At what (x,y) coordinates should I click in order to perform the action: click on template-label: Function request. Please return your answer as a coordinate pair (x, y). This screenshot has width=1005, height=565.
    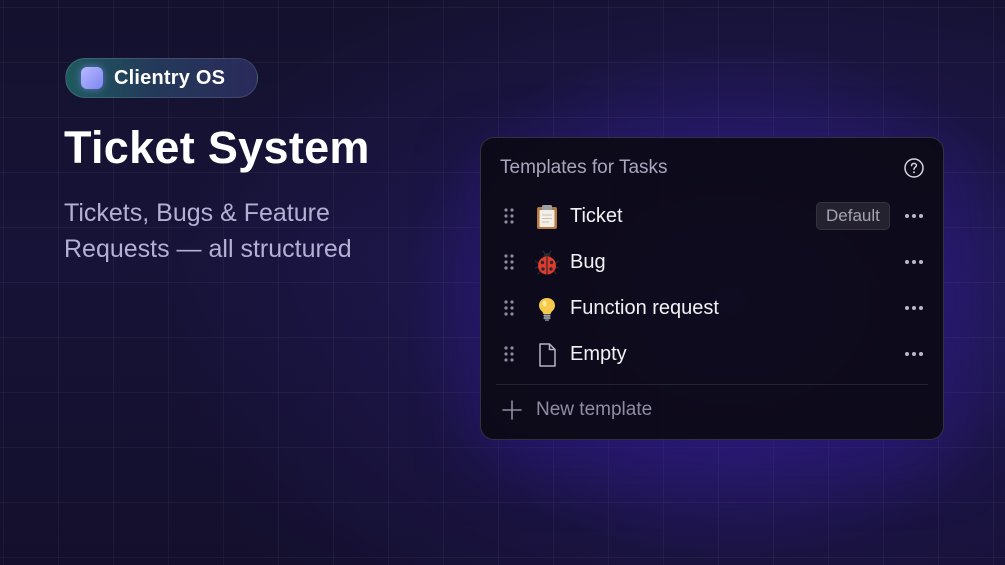
    Looking at the image, I should click on (644, 308).